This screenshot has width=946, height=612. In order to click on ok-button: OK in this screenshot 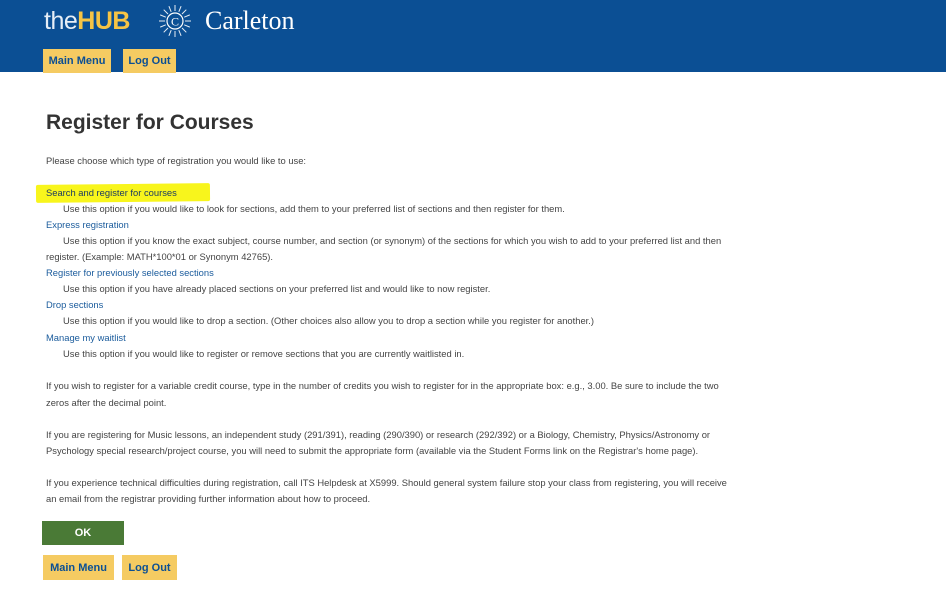, I will do `click(83, 533)`.